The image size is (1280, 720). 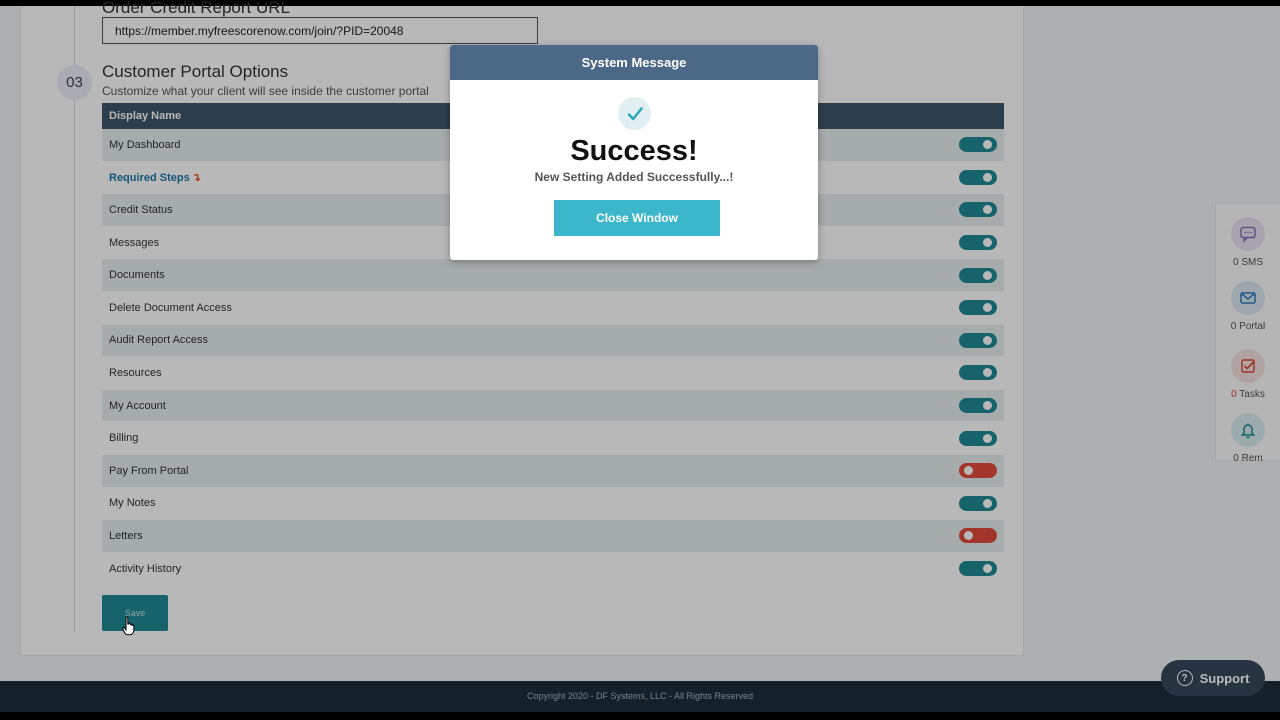 I want to click on dialog-message: New Setting Added Successfully...!, so click(x=634, y=177).